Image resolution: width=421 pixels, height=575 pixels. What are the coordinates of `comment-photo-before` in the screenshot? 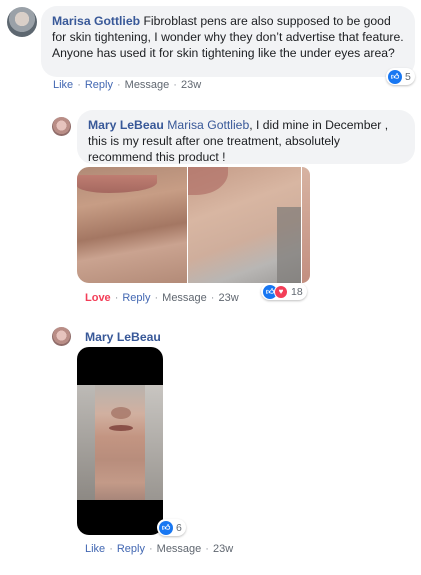 It's located at (132, 225).